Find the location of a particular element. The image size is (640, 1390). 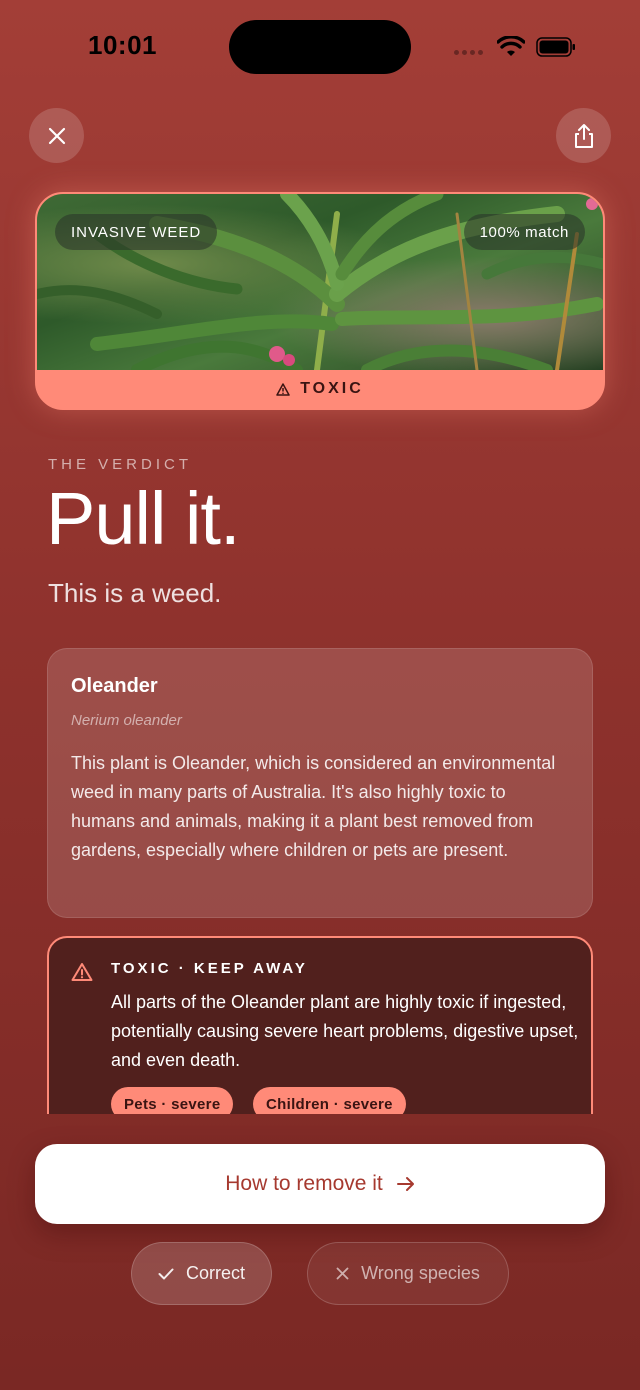

wifi-icon is located at coordinates (511, 46).